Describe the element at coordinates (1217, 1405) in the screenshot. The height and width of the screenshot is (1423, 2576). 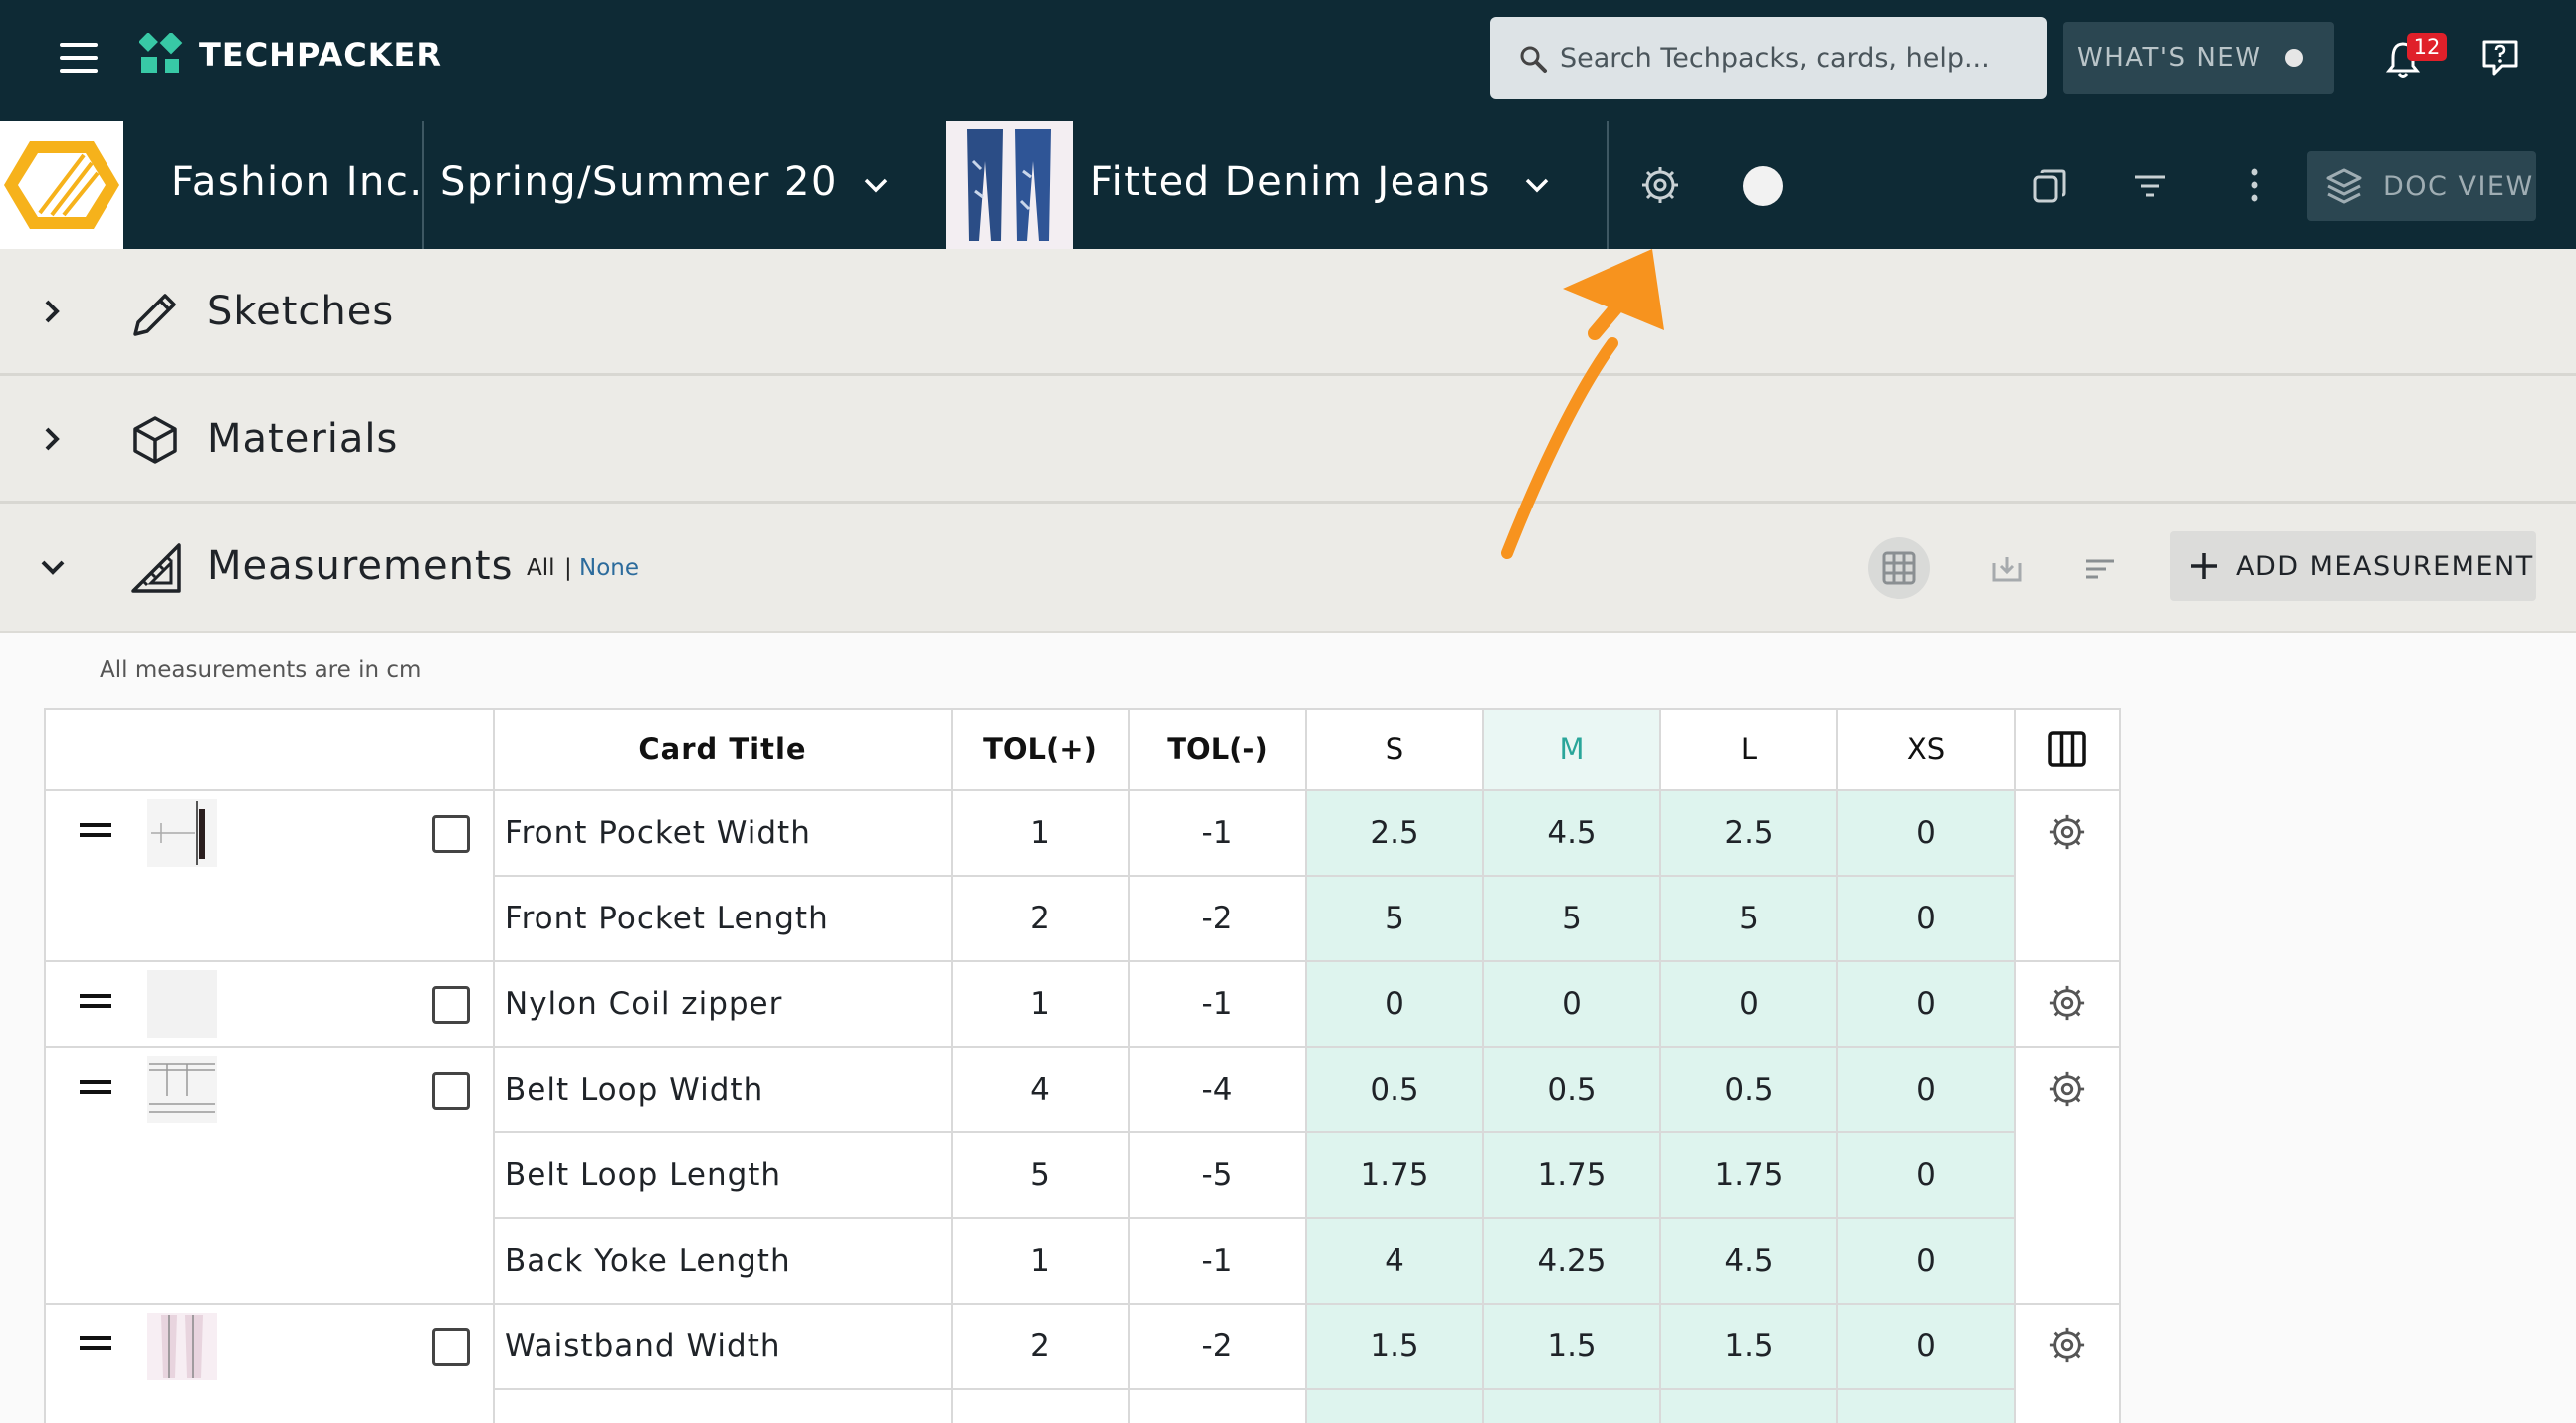
I see `tol-minus-cell` at that location.